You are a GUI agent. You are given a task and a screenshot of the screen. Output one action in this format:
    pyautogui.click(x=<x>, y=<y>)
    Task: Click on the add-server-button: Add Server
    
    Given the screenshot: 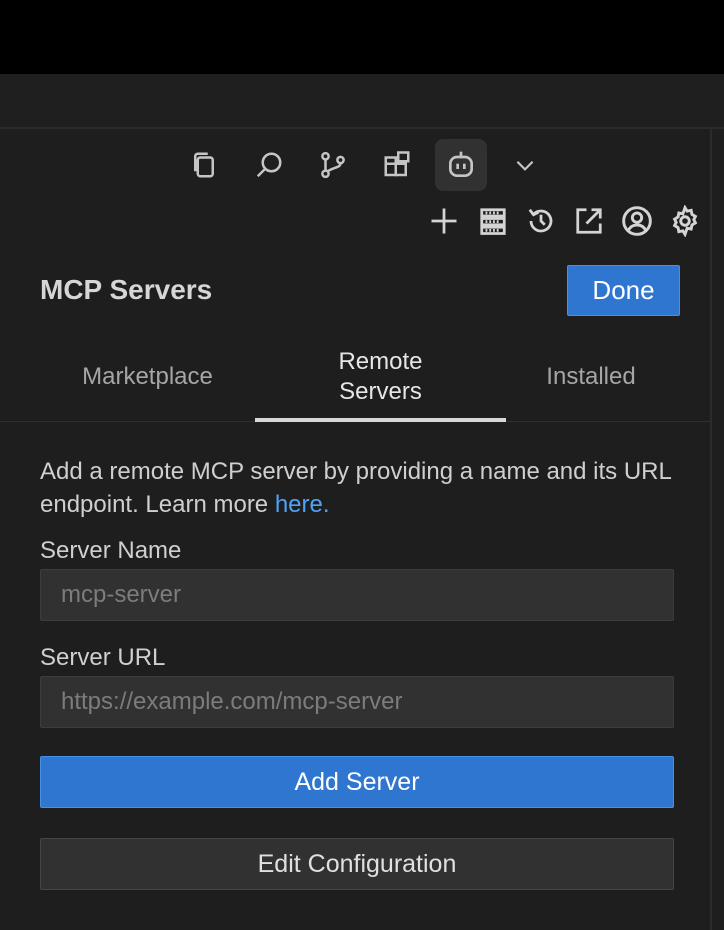 What is the action you would take?
    pyautogui.click(x=357, y=782)
    